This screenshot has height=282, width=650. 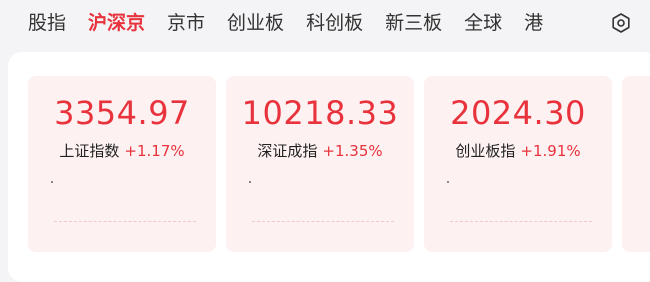 I want to click on index-name: 深证成指, so click(x=287, y=151).